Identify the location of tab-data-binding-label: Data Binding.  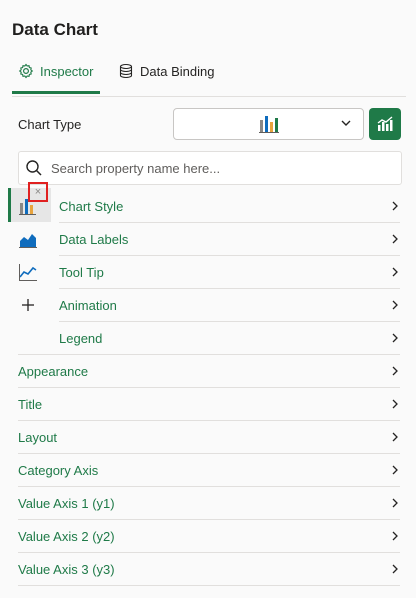
(177, 71).